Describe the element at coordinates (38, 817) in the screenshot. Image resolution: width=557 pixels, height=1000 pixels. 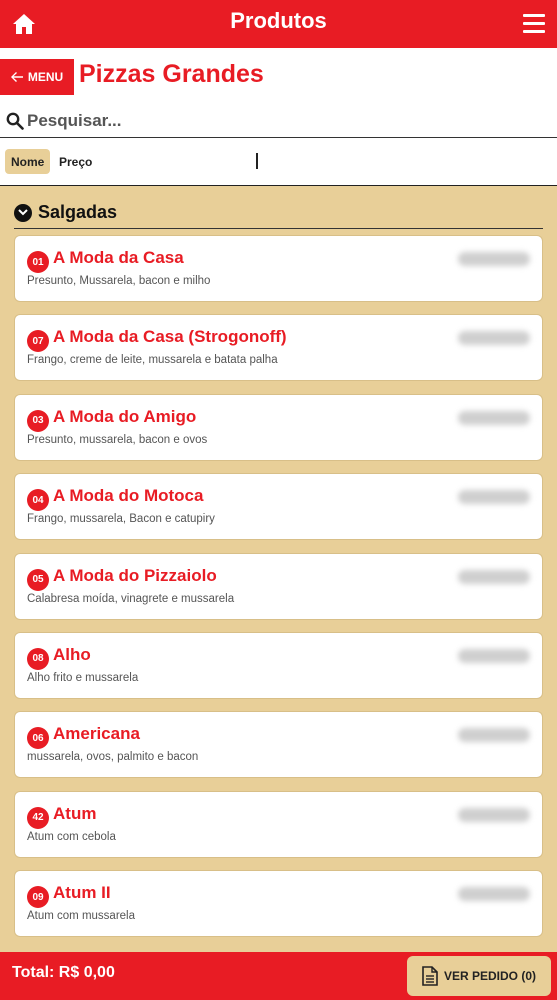
I see `product-number-badge: 42` at that location.